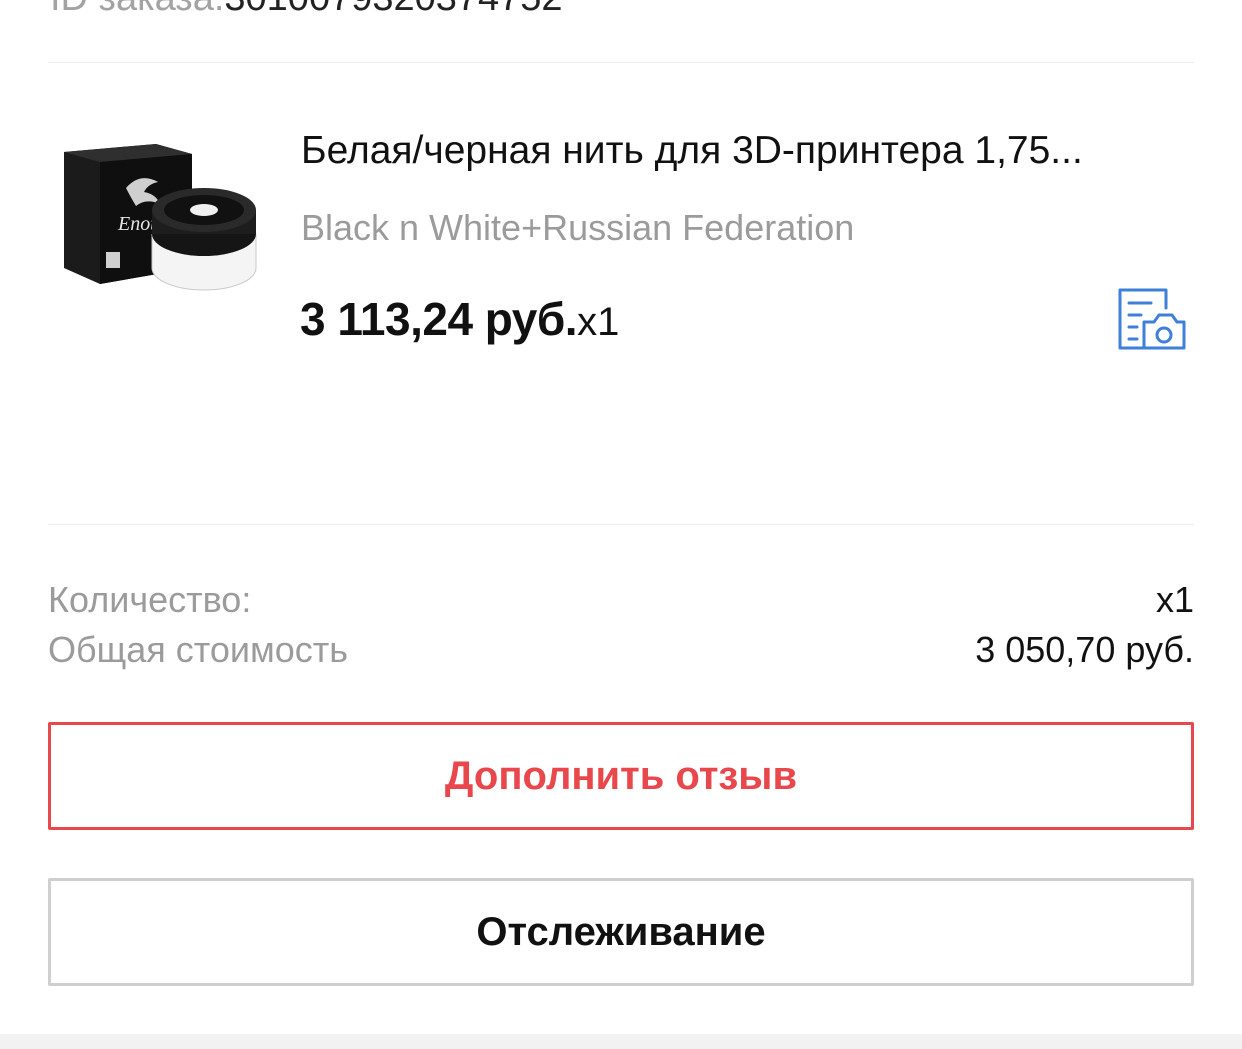 The width and height of the screenshot is (1242, 1049). Describe the element at coordinates (621, 62) in the screenshot. I see `divider-top` at that location.